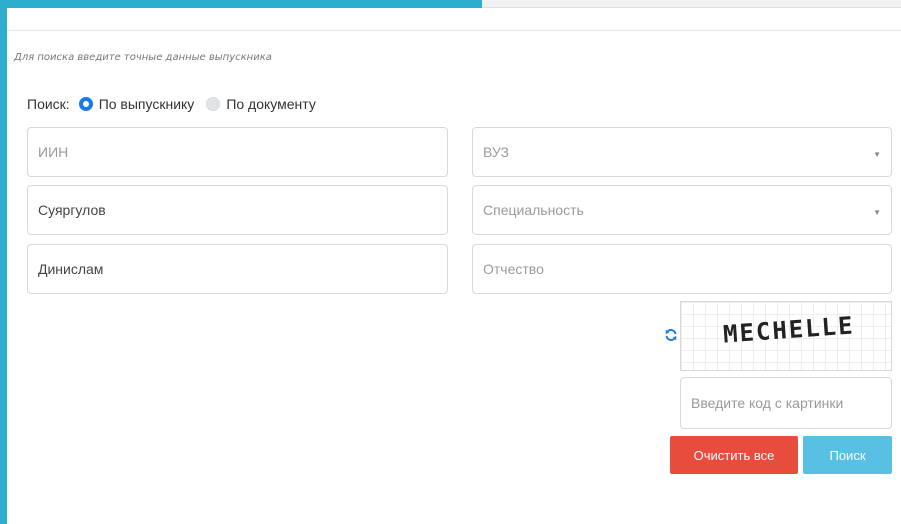  What do you see at coordinates (454, 30) in the screenshot?
I see `divider` at bounding box center [454, 30].